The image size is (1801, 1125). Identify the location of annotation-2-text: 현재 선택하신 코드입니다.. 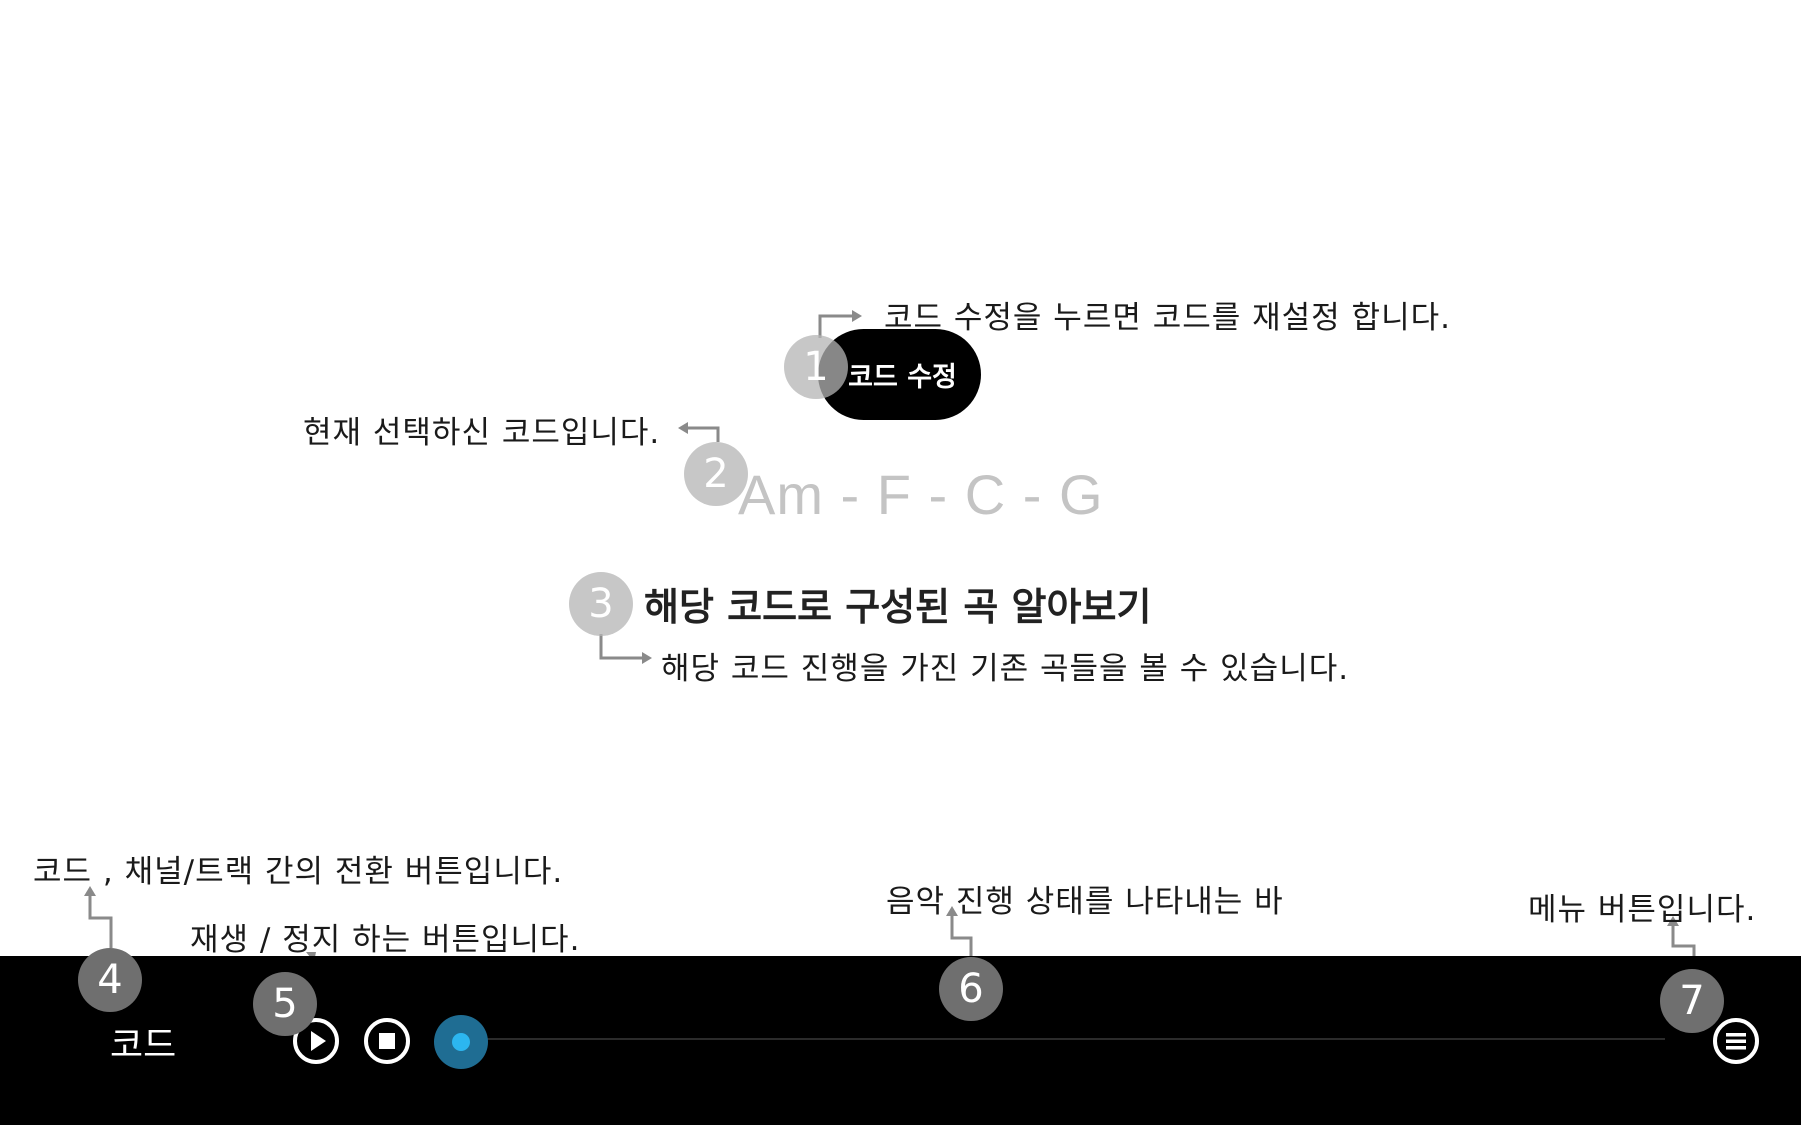
(482, 433).